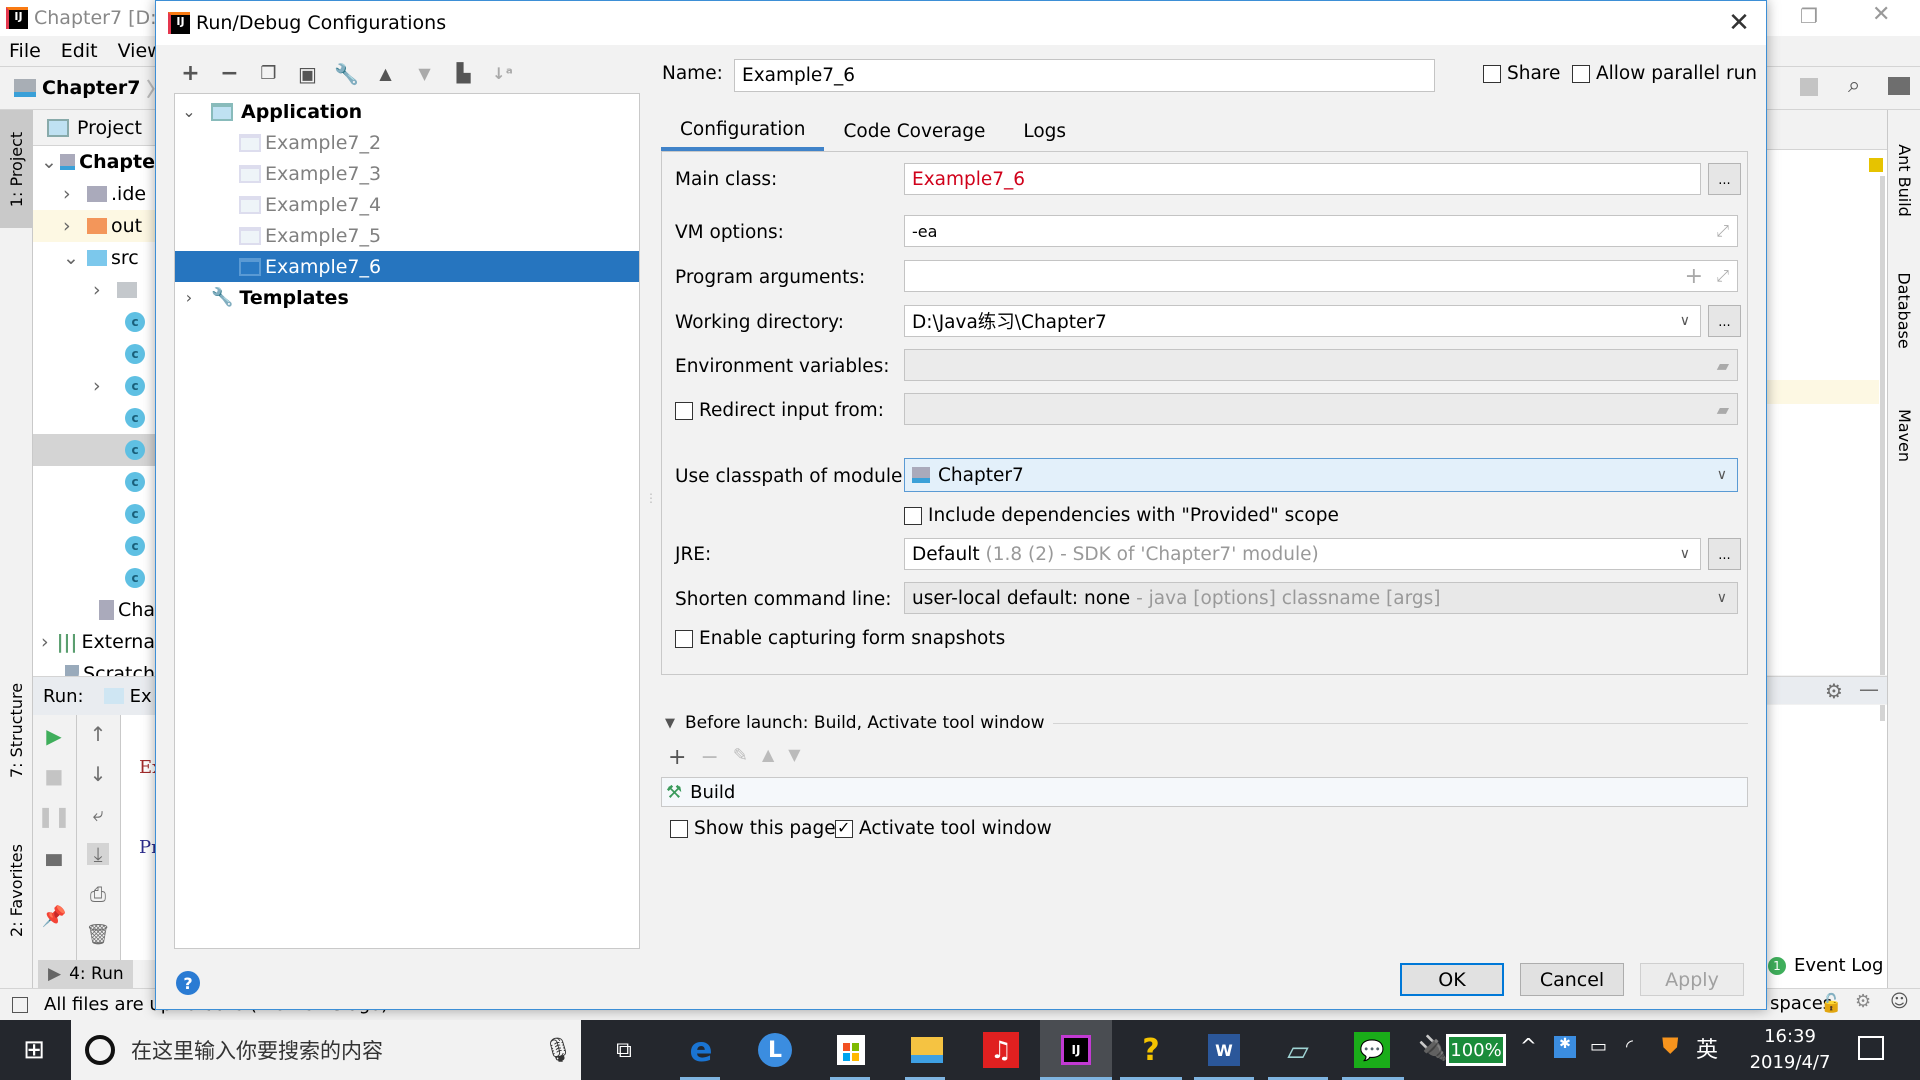 Image resolution: width=1920 pixels, height=1080 pixels. Describe the element at coordinates (1076, 1050) in the screenshot. I see `intellij-icon: IJ` at that location.